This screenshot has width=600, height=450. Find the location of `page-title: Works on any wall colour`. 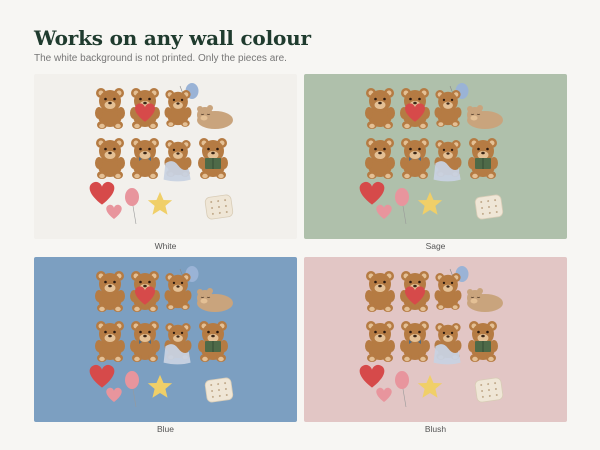

page-title: Works on any wall colour is located at coordinates (172, 38).